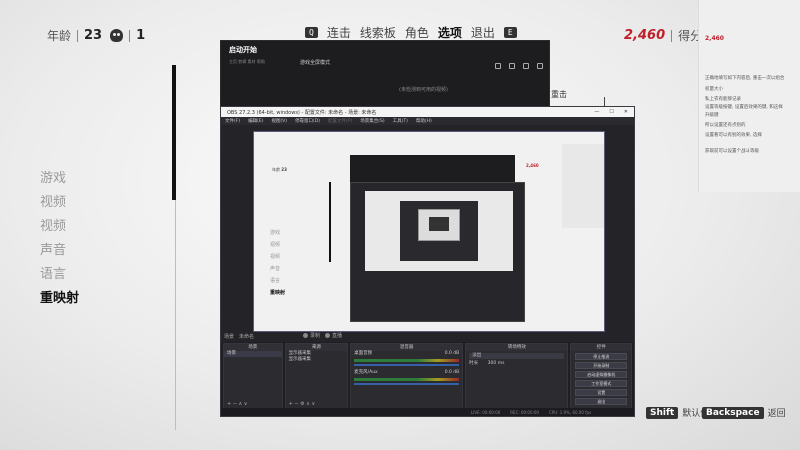  Describe the element at coordinates (327, 335) in the screenshot. I see `stream-icon` at that location.